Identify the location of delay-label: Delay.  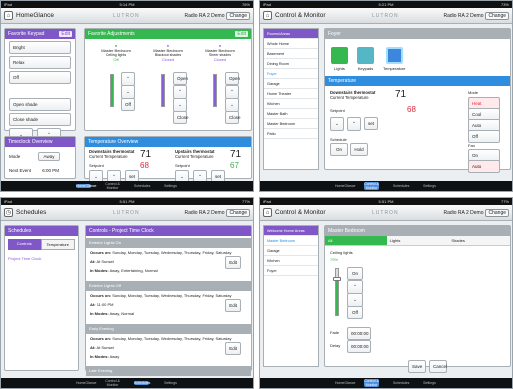
(335, 345).